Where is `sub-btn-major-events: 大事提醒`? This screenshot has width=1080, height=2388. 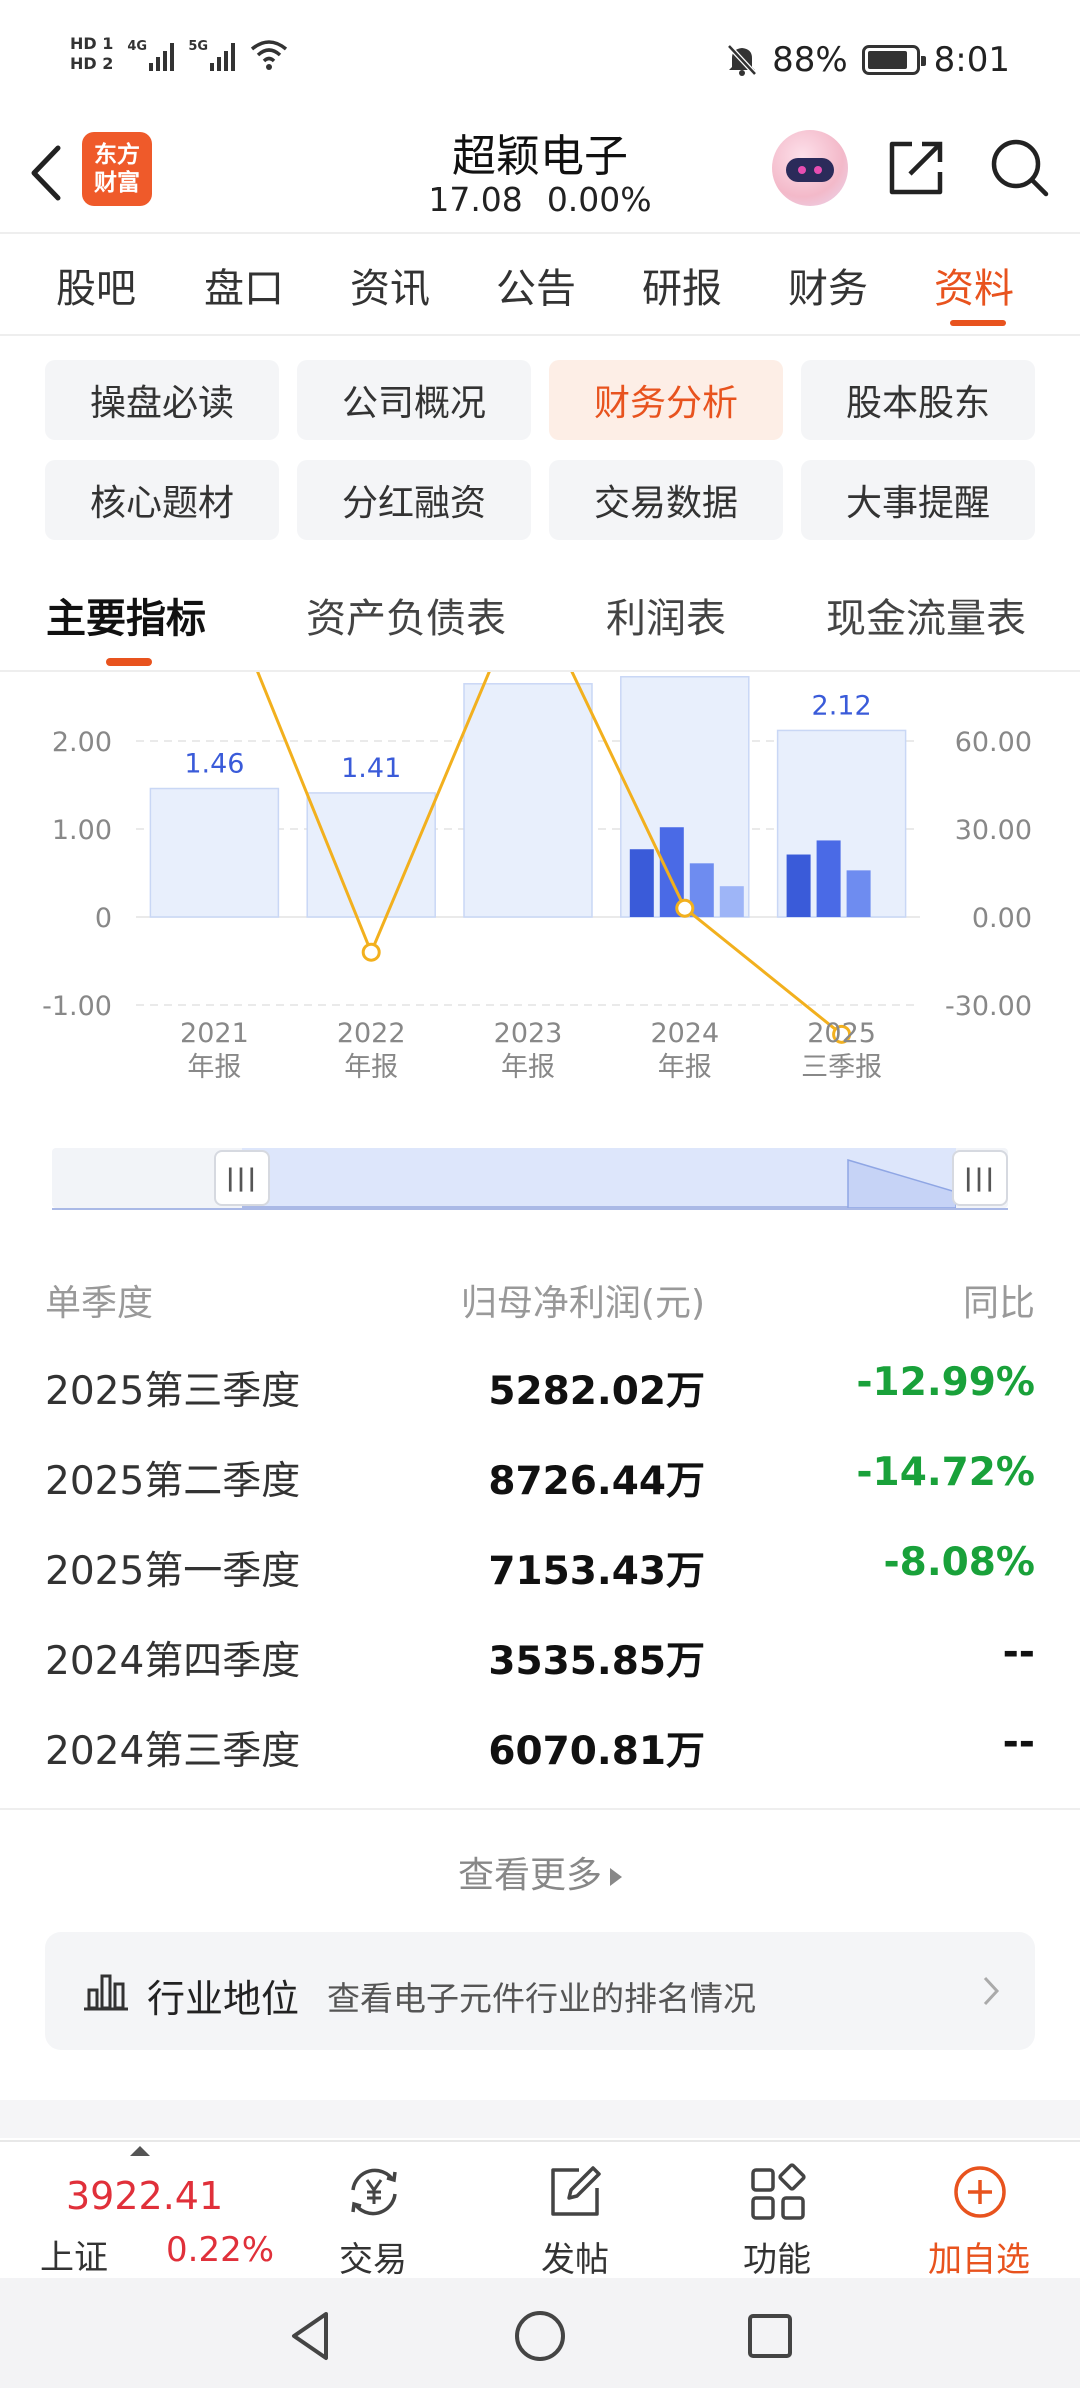 sub-btn-major-events: 大事提醒 is located at coordinates (918, 500).